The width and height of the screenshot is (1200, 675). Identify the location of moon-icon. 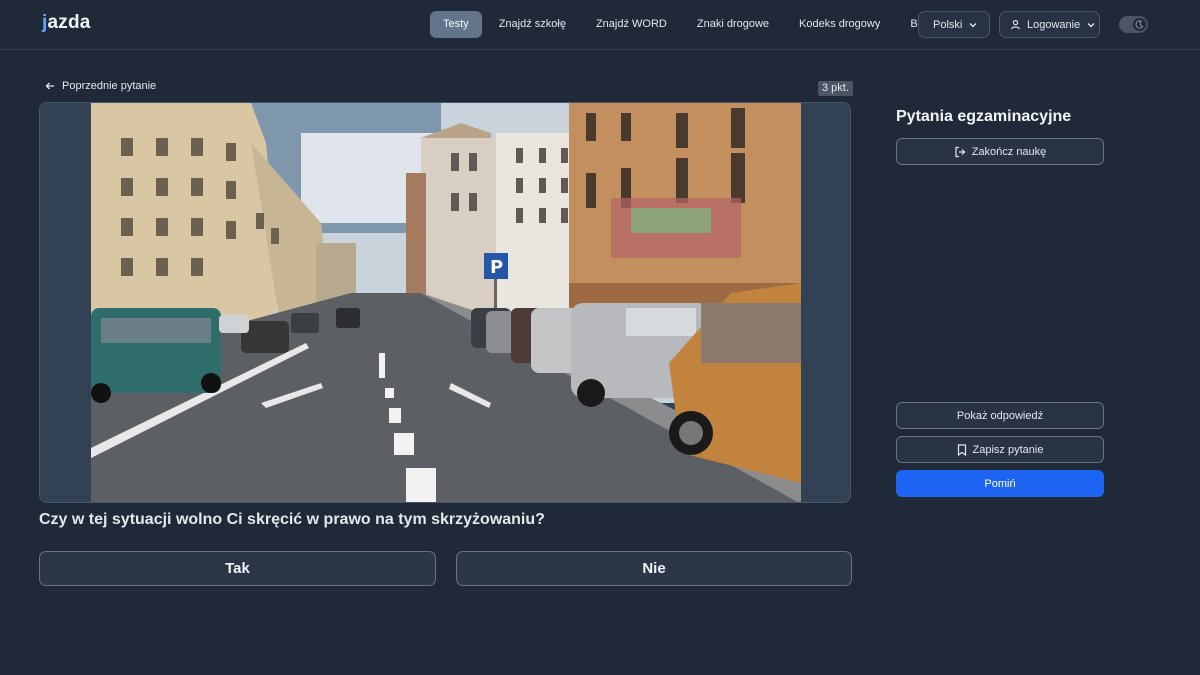
(1139, 24).